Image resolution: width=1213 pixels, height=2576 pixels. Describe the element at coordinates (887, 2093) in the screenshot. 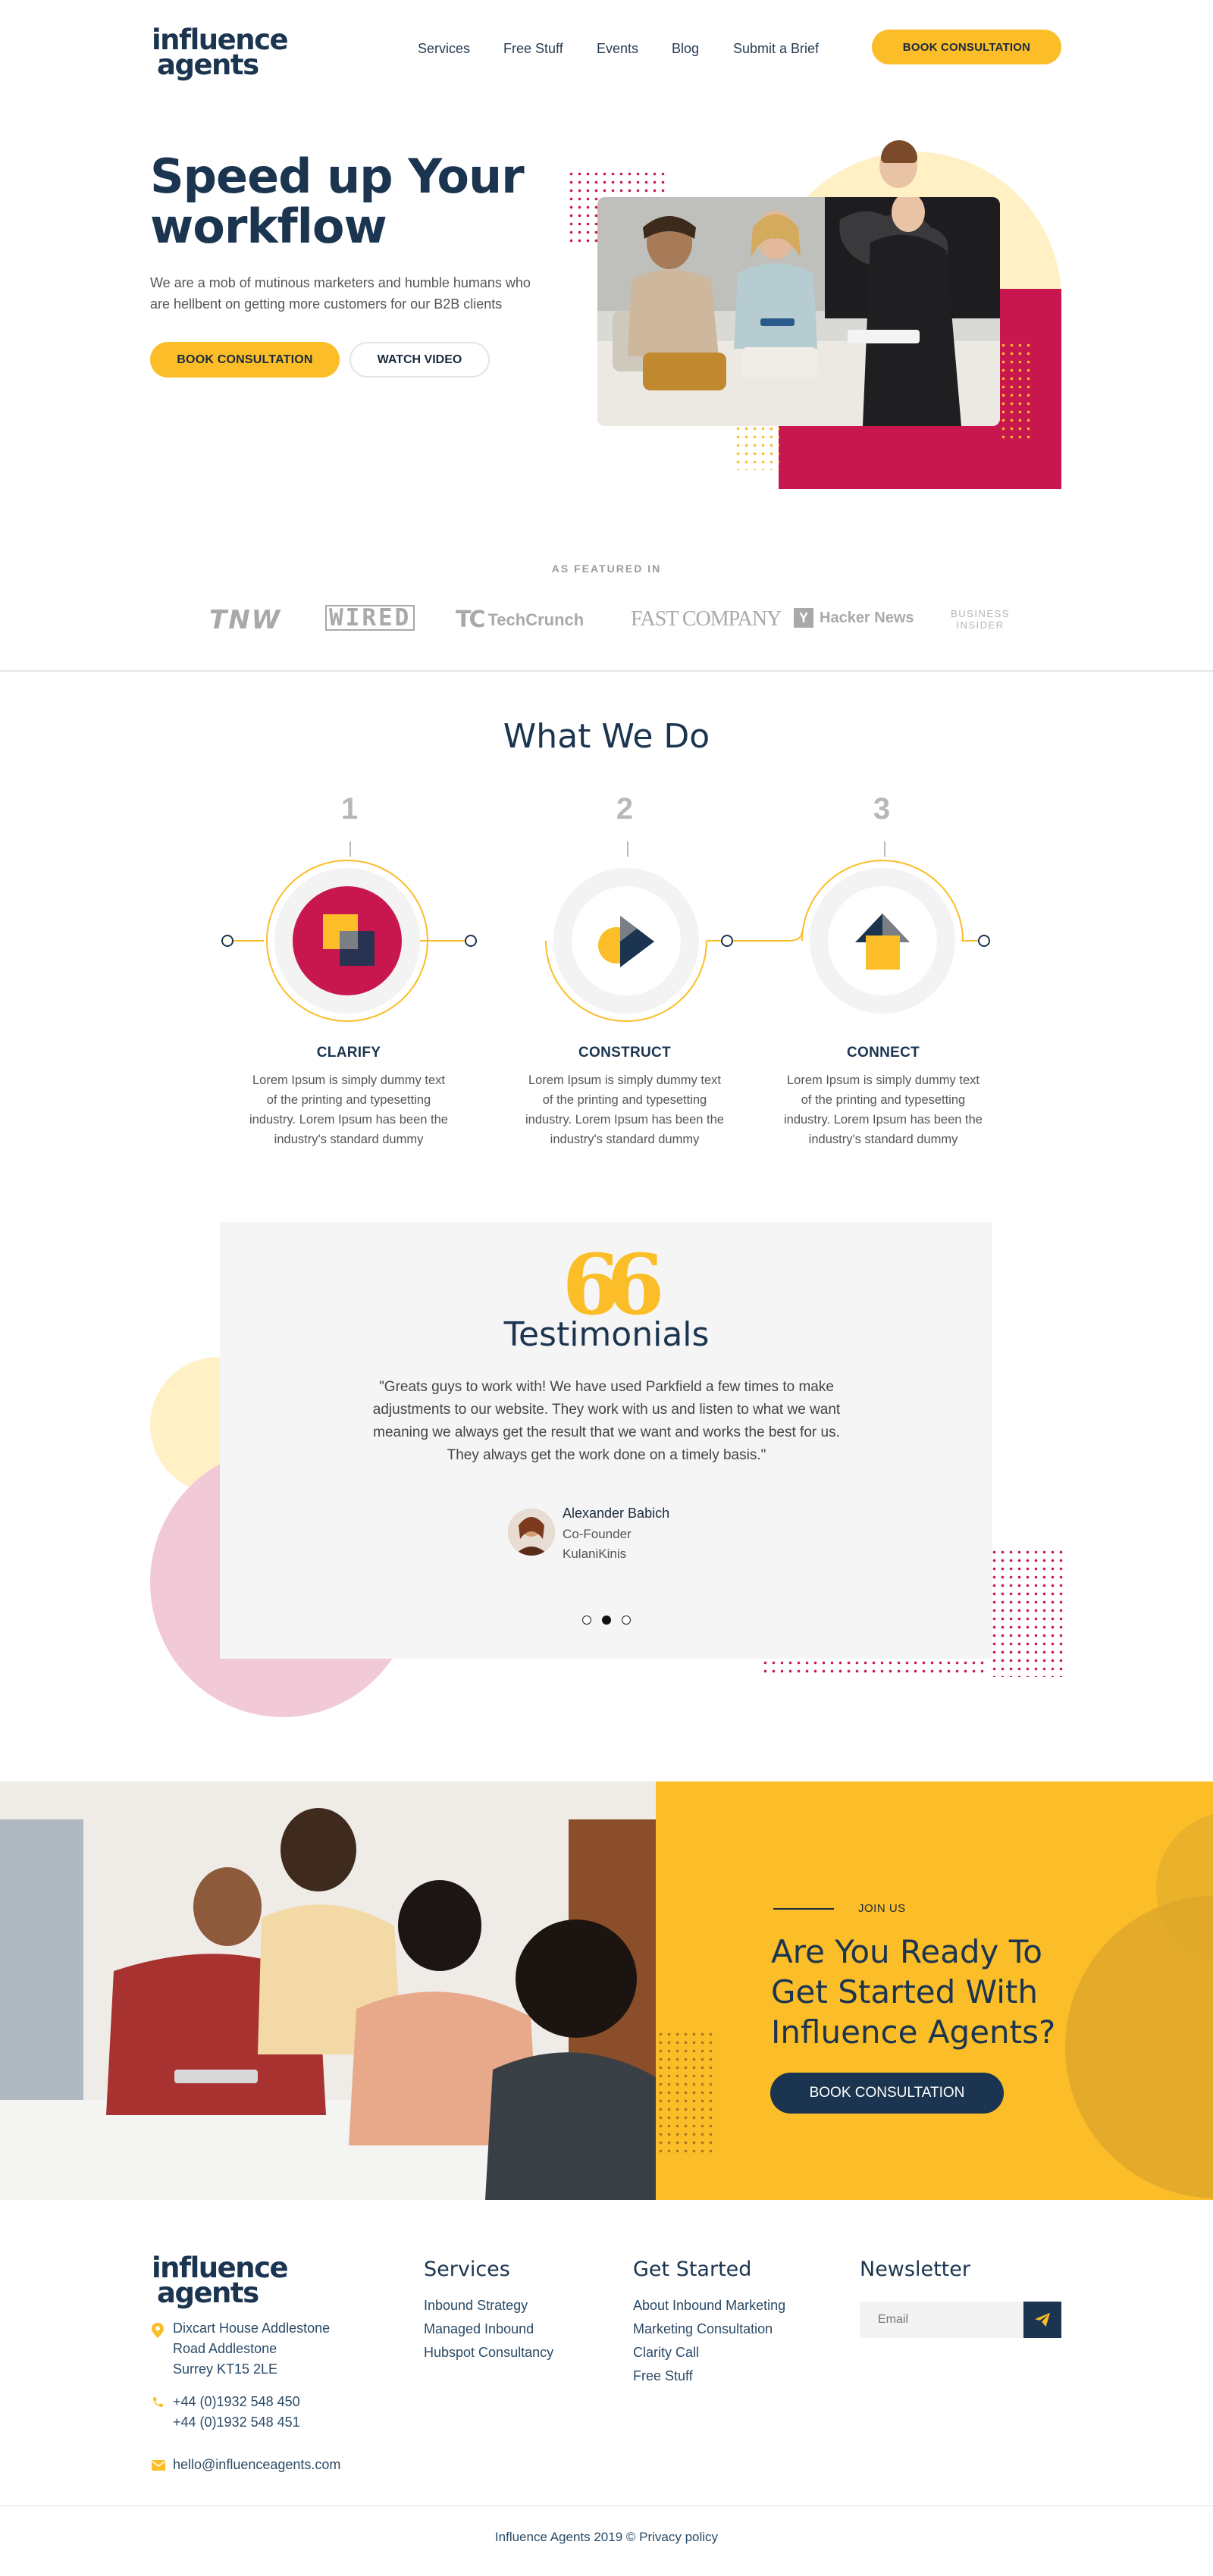

I see `cta-book-consultation-button: BOOK CONSULTATION` at that location.